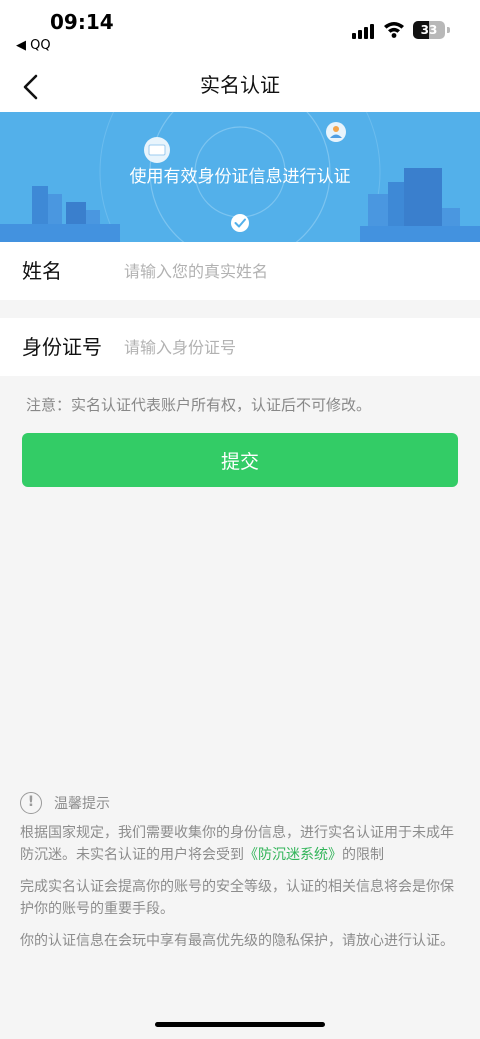  I want to click on name-row: 姓名, so click(240, 271).